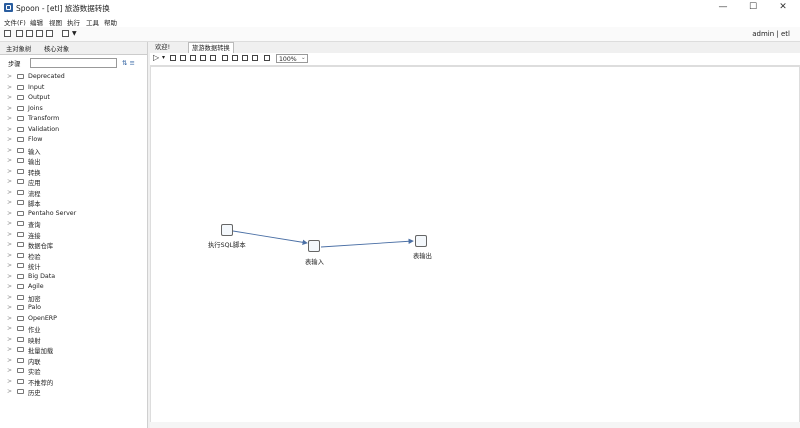 This screenshot has width=800, height=428. What do you see at coordinates (36, 22) in the screenshot?
I see `menu-edit: 编辑` at bounding box center [36, 22].